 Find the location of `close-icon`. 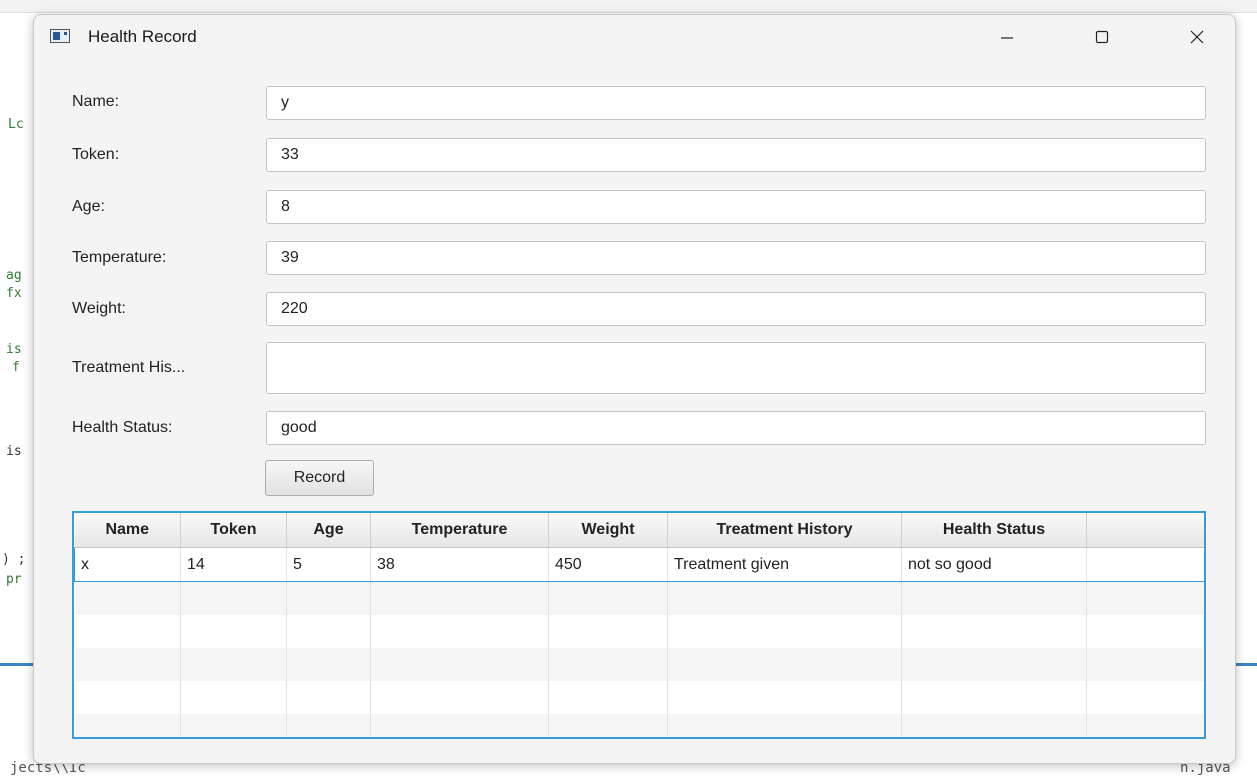

close-icon is located at coordinates (1197, 37).